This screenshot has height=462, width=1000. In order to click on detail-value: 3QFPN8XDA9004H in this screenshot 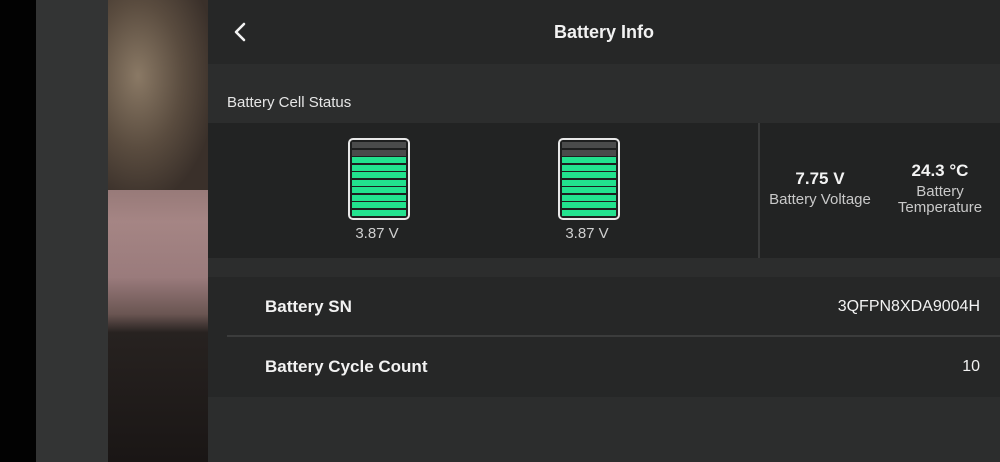, I will do `click(908, 306)`.